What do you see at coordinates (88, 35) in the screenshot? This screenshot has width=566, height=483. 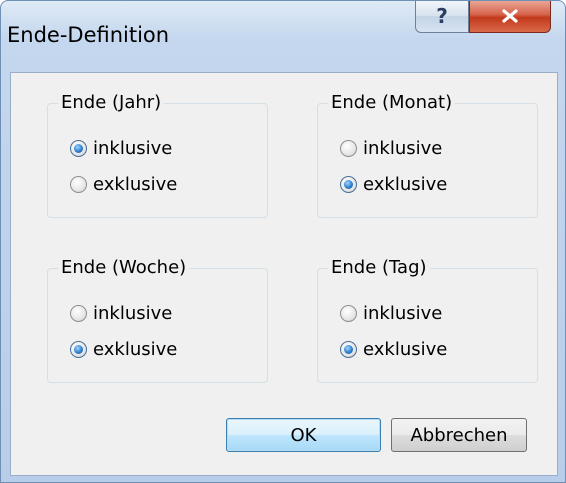 I see `window-title: Ende-Definition` at bounding box center [88, 35].